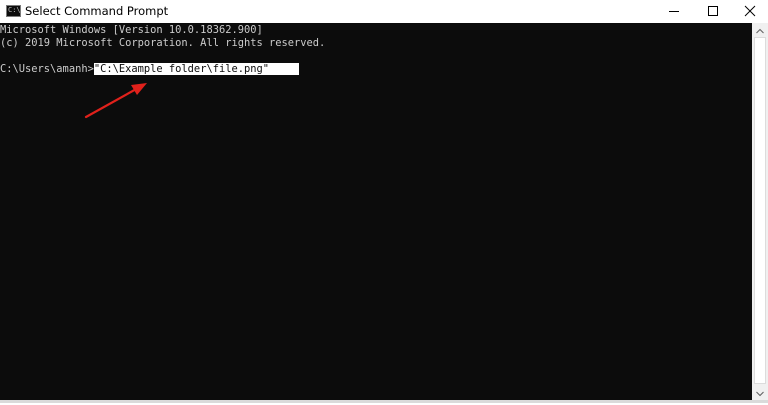  I want to click on minimize-icon, so click(674, 11).